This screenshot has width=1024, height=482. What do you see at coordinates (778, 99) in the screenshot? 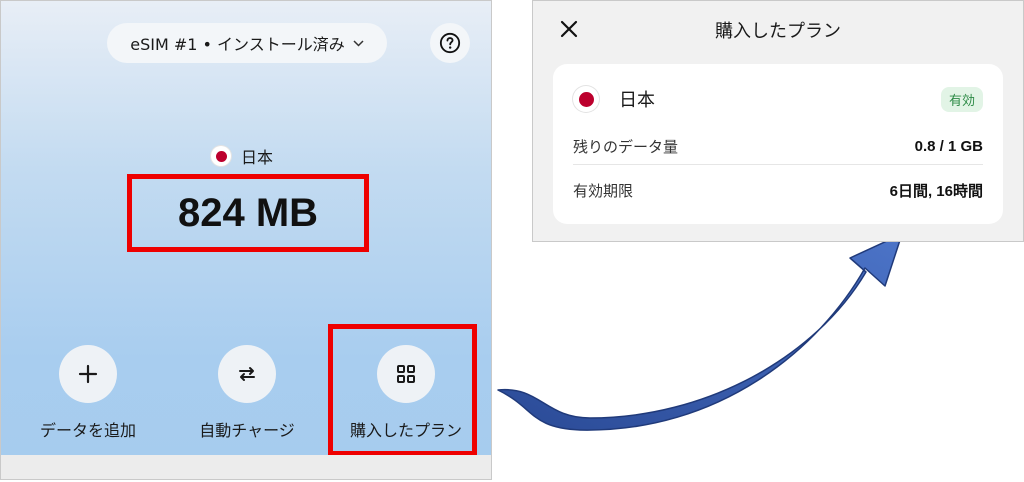
I see `plan-header: 日本 有効` at bounding box center [778, 99].